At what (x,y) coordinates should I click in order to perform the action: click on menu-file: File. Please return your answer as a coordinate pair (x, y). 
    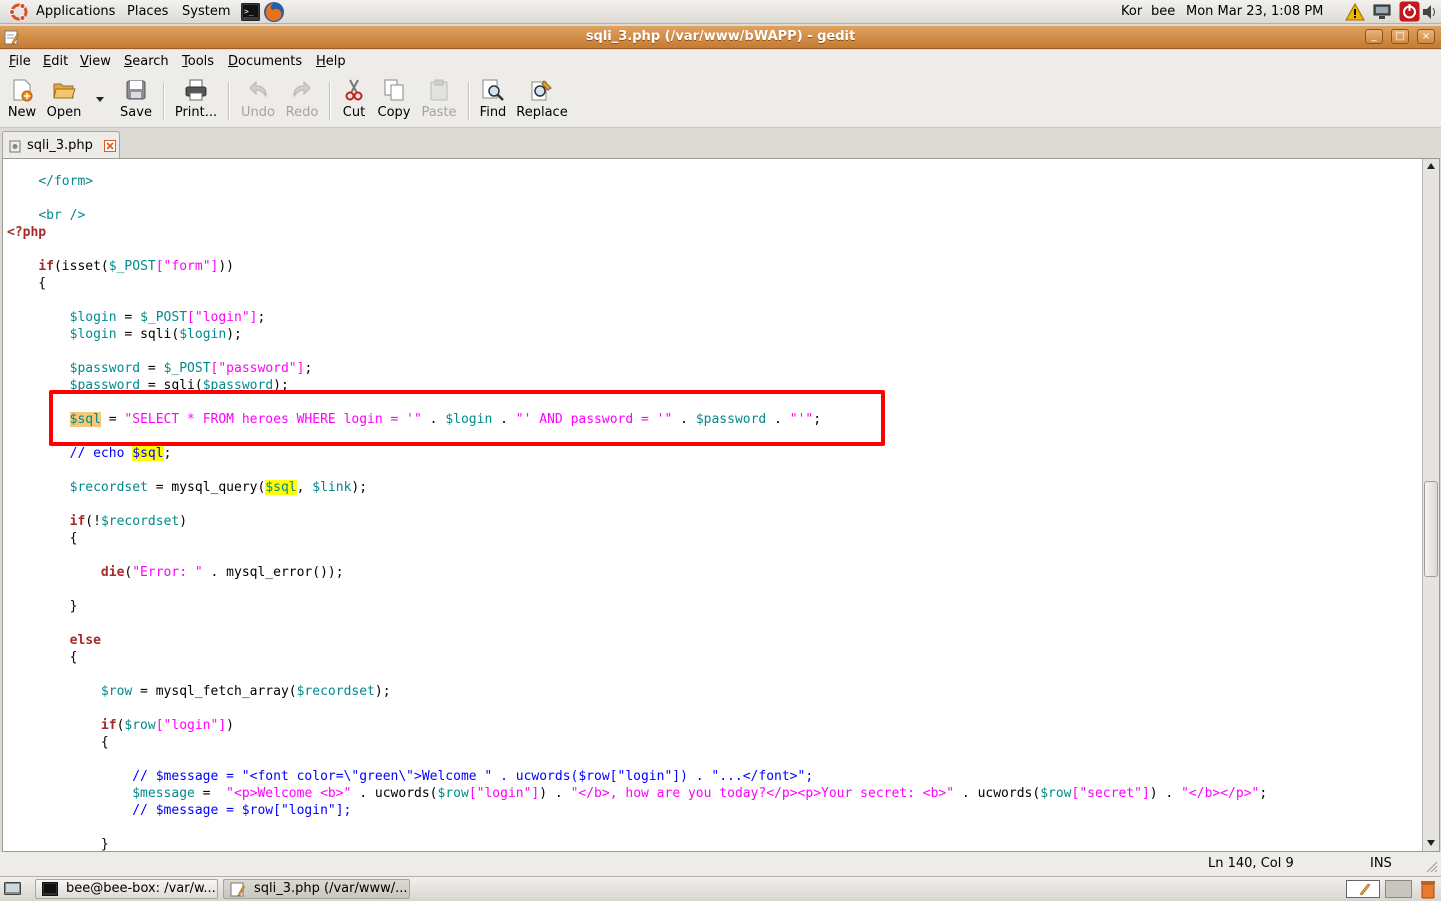
    Looking at the image, I should click on (20, 61).